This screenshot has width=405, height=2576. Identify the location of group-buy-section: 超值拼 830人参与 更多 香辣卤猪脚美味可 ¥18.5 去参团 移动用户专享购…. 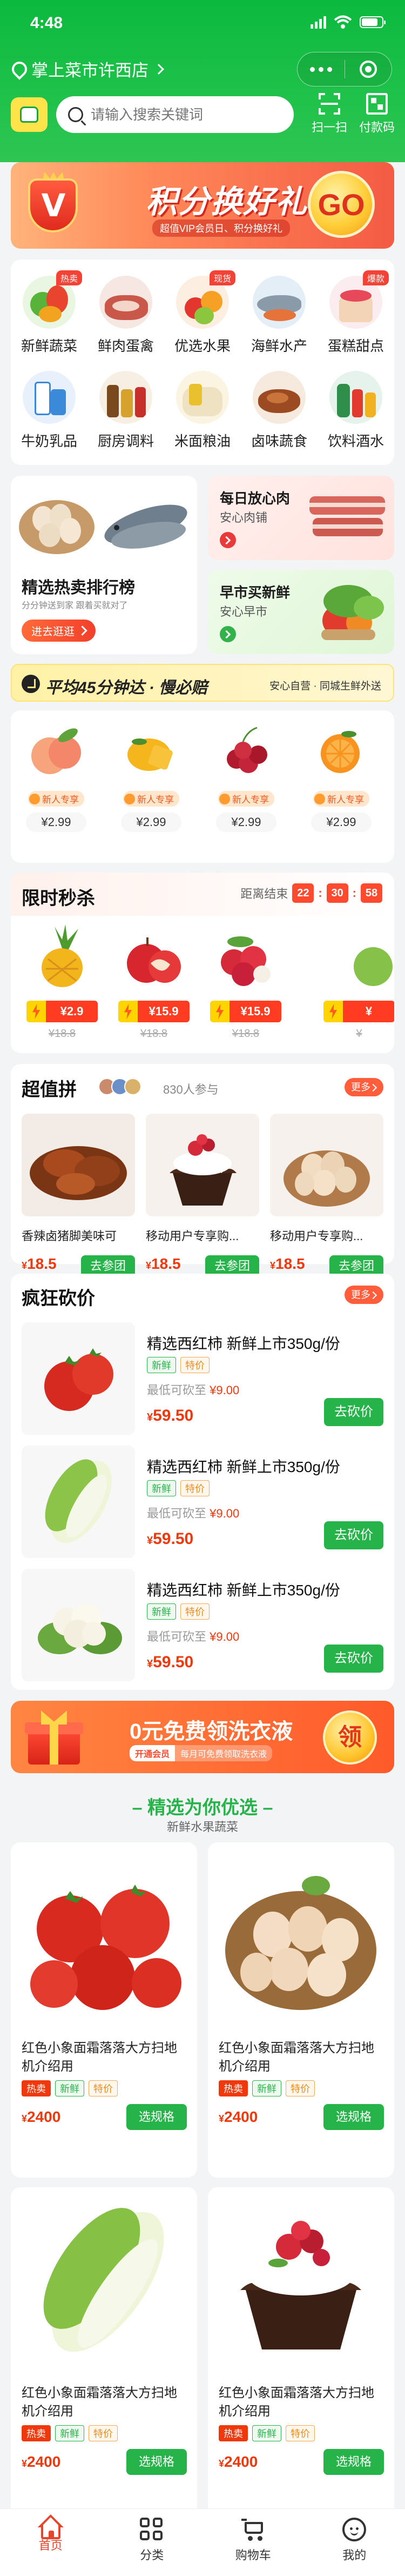
(202, 1170).